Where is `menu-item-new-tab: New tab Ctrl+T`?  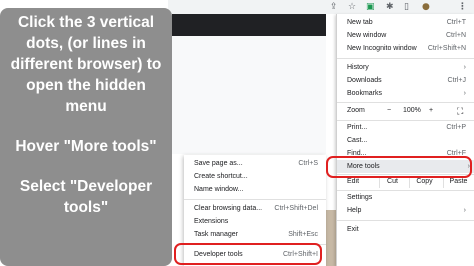 menu-item-new-tab: New tab Ctrl+T is located at coordinates (408, 23).